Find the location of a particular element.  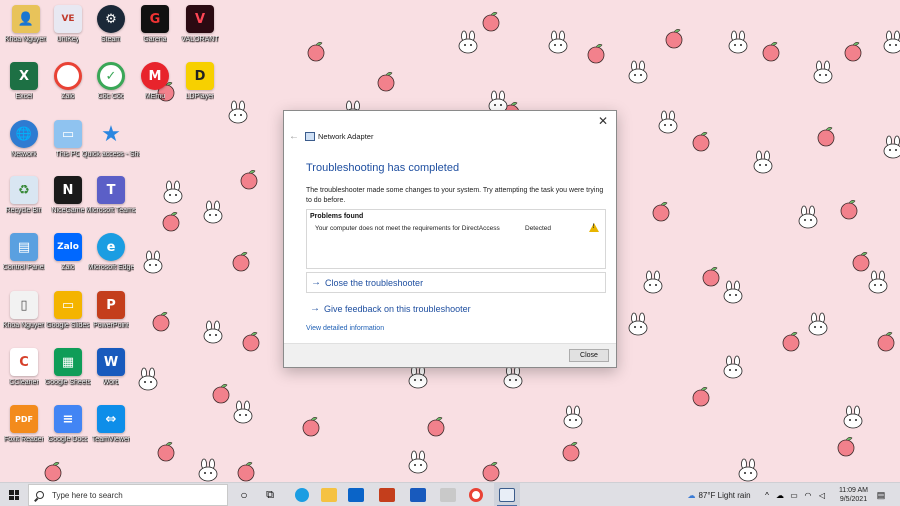

desktop-icon-user-folder: 👤 Khoa Nguyen is located at coordinates (26, 24).